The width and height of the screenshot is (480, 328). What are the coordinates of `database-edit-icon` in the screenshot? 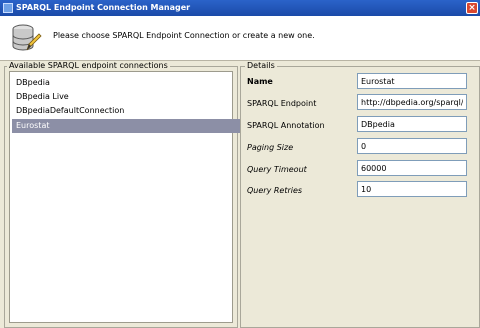 It's located at (27, 37).